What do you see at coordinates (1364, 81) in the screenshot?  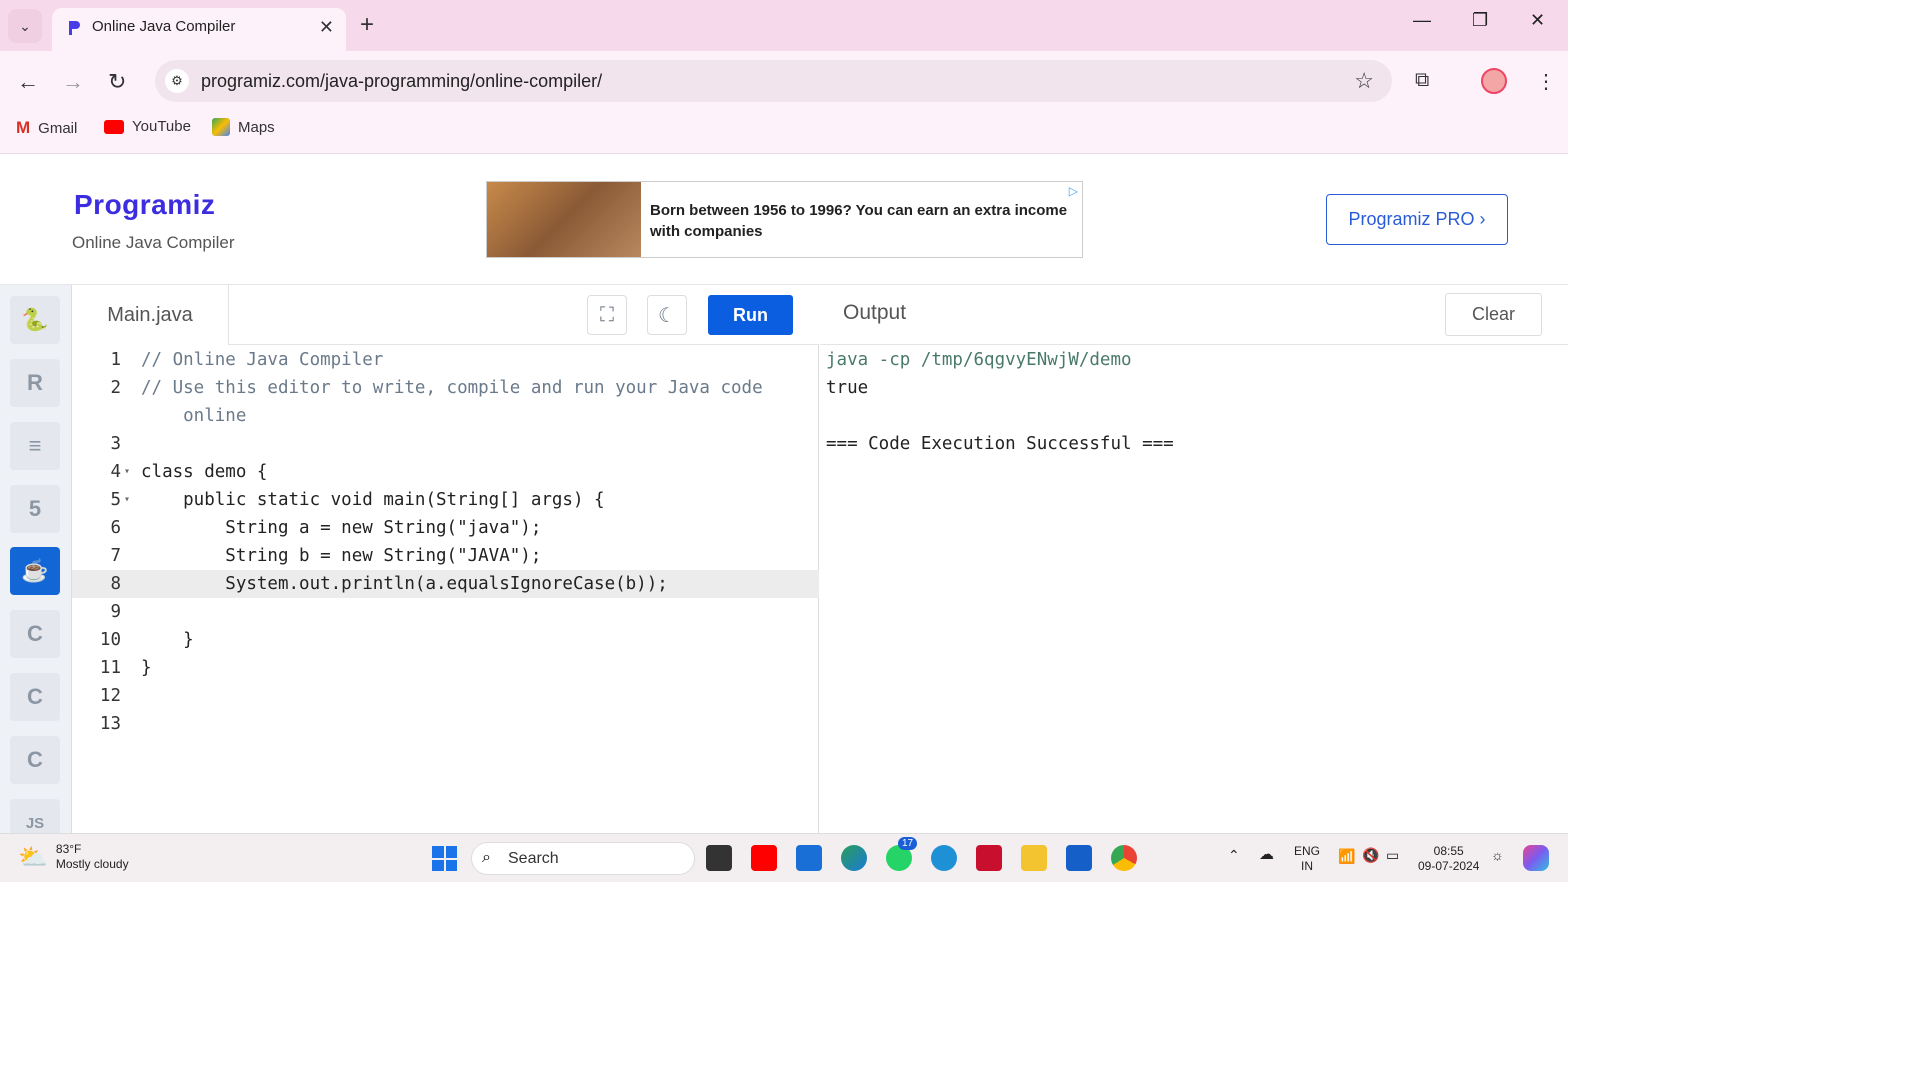 I see `bookmark-star-icon: ☆` at bounding box center [1364, 81].